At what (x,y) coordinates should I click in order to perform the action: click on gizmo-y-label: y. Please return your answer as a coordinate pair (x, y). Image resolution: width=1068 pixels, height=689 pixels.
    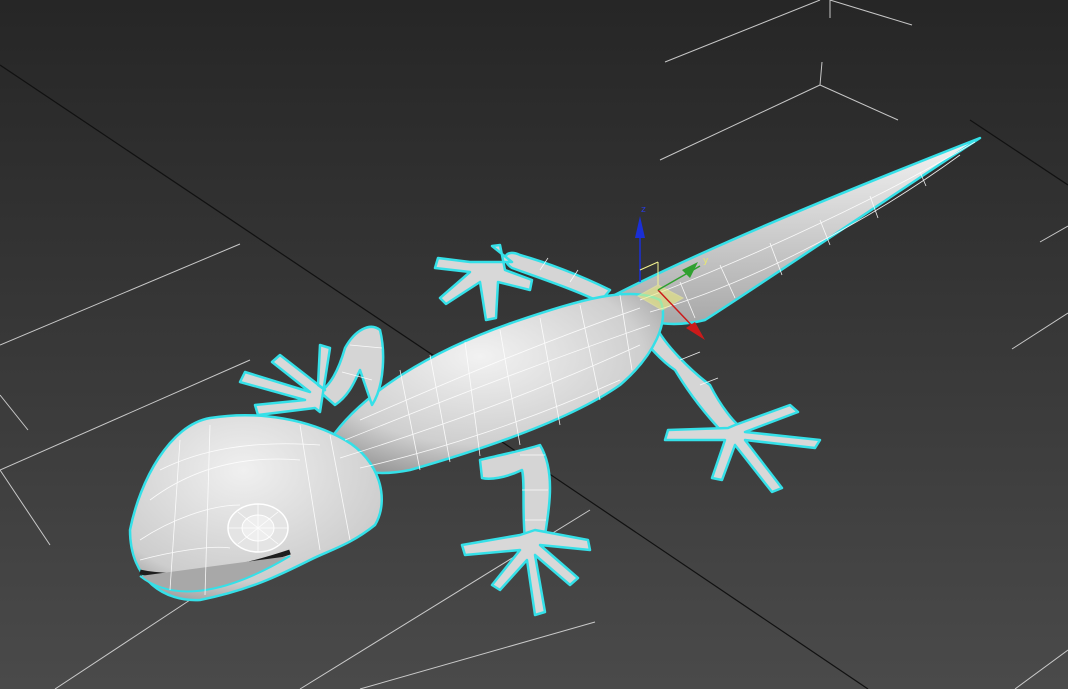
    Looking at the image, I should click on (706, 261).